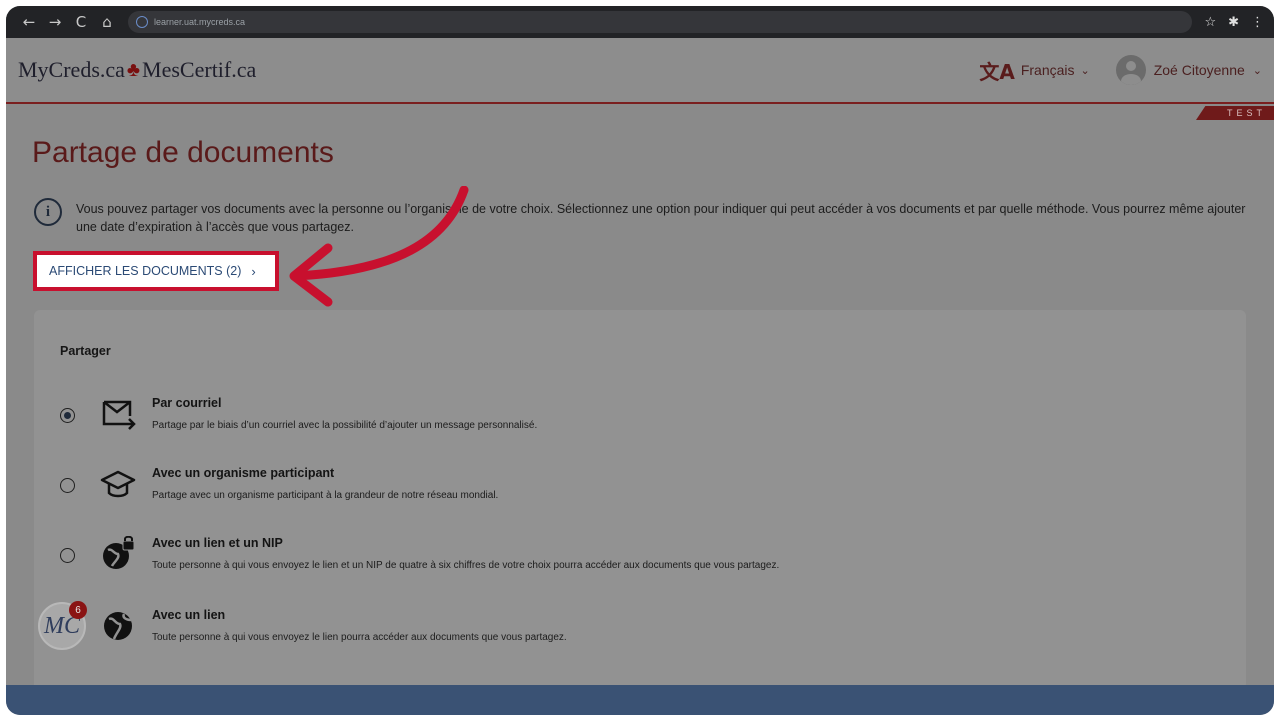 This screenshot has height=715, width=1274. What do you see at coordinates (55, 22) in the screenshot?
I see `forward-icon: →` at bounding box center [55, 22].